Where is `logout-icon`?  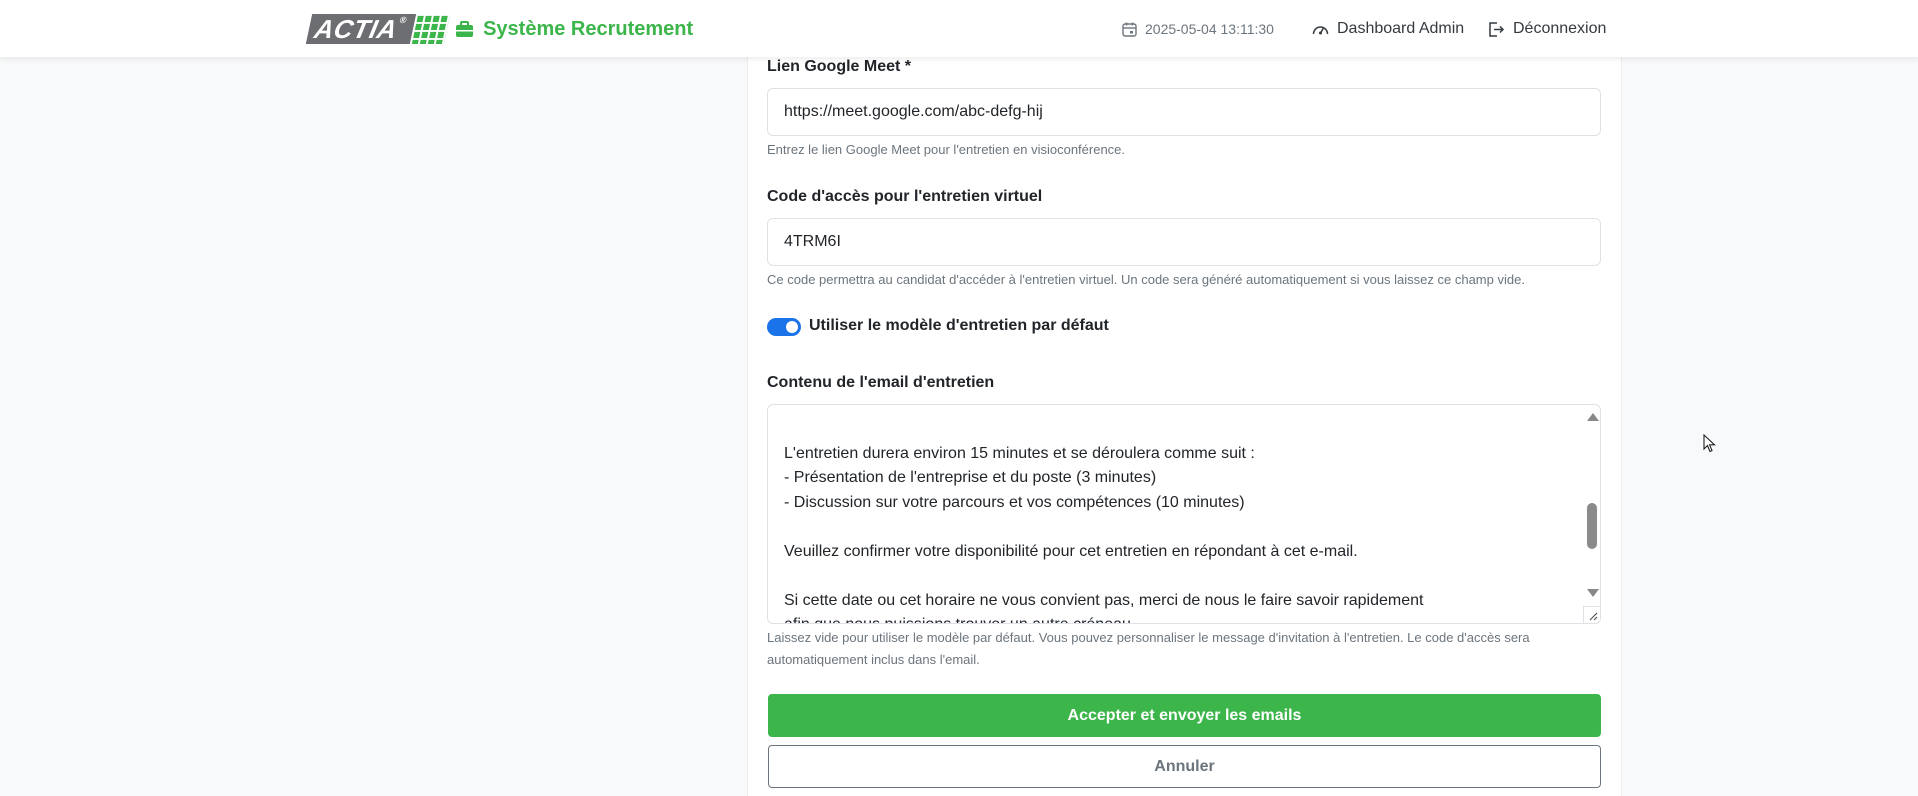 logout-icon is located at coordinates (1497, 29).